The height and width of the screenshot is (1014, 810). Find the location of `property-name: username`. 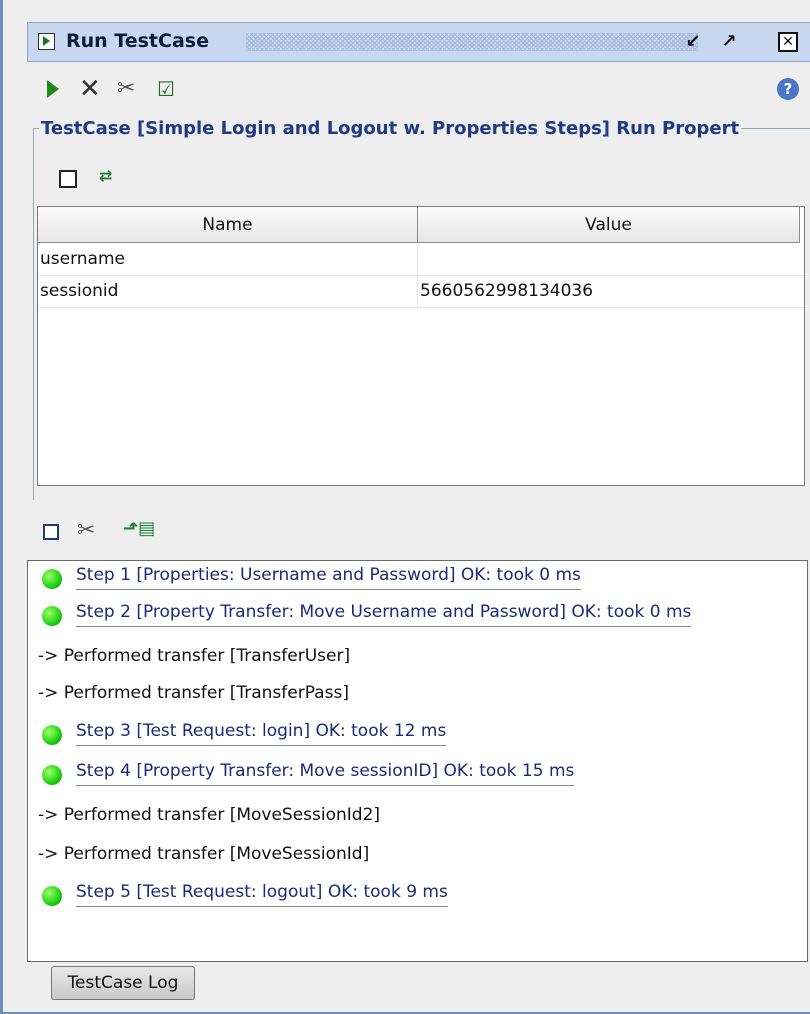

property-name: username is located at coordinates (228, 259).